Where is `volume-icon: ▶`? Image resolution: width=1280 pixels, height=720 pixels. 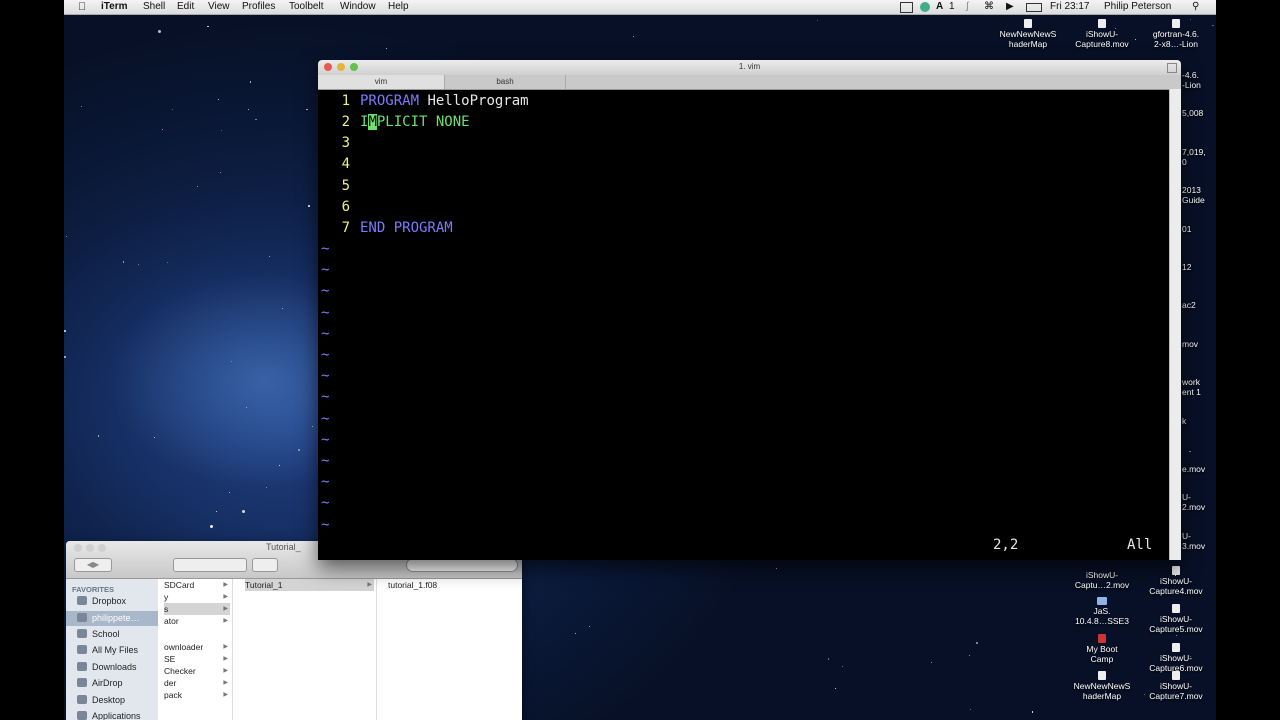 volume-icon: ▶ is located at coordinates (1010, 7).